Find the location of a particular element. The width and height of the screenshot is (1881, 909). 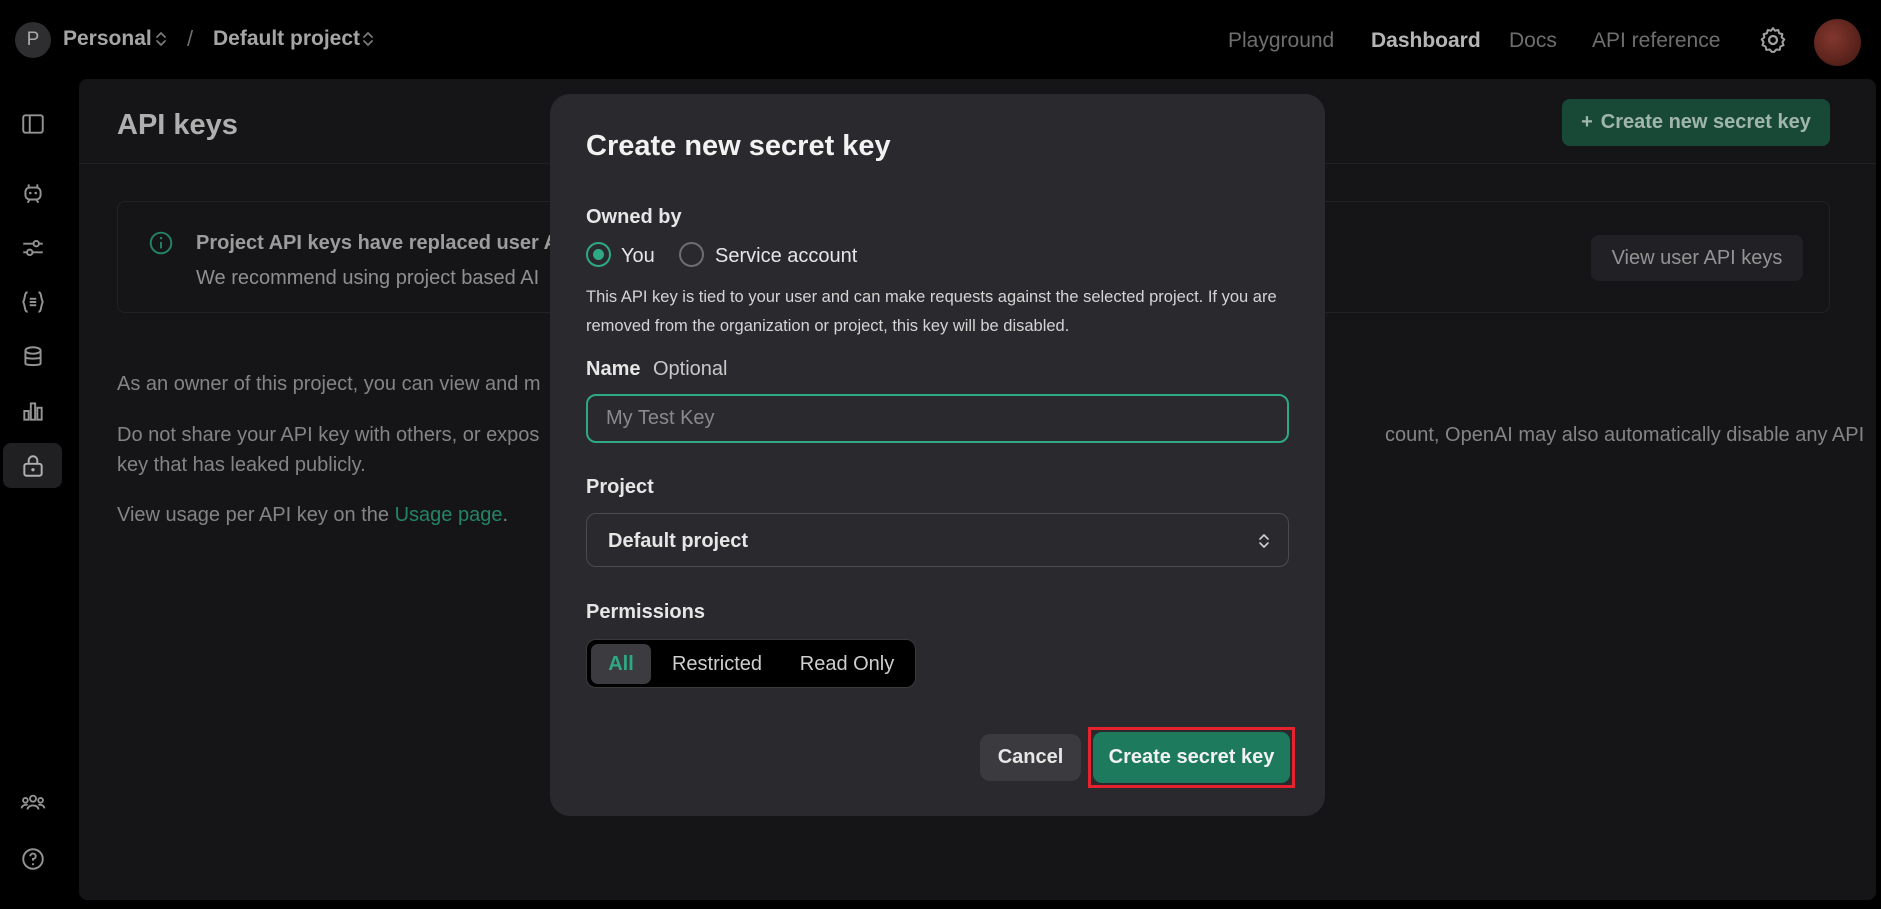

key-name-input is located at coordinates (937, 418).